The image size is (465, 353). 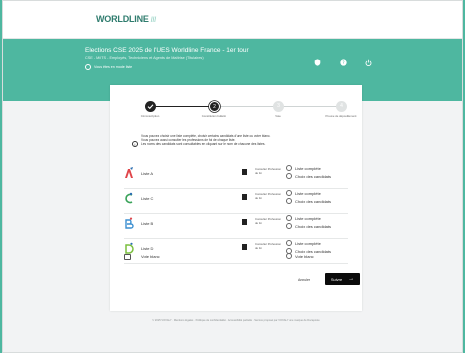 I want to click on blank-vote-row: Vote blanc Vote blanc, so click(x=236, y=259).